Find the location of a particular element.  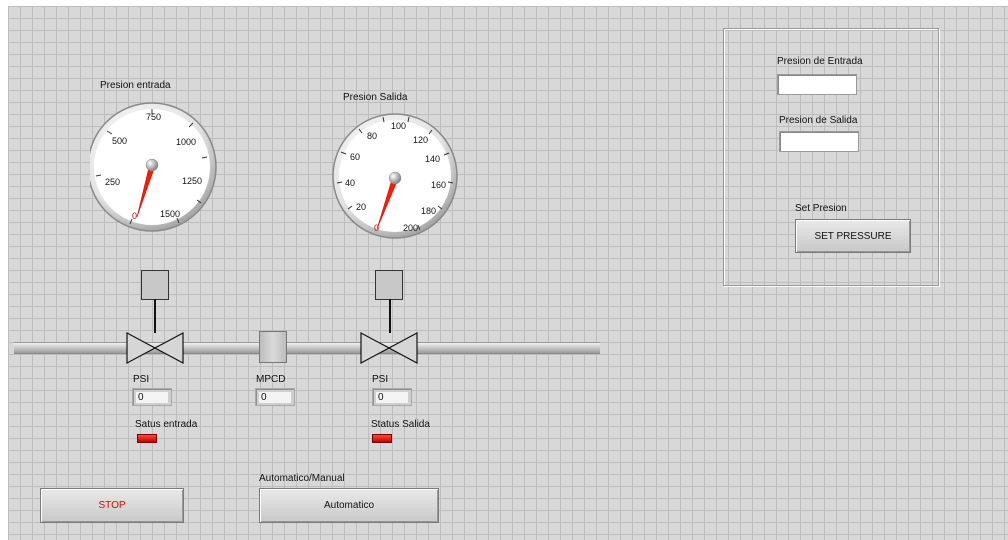

psi-entrada-indicator: 0 is located at coordinates (152, 397).